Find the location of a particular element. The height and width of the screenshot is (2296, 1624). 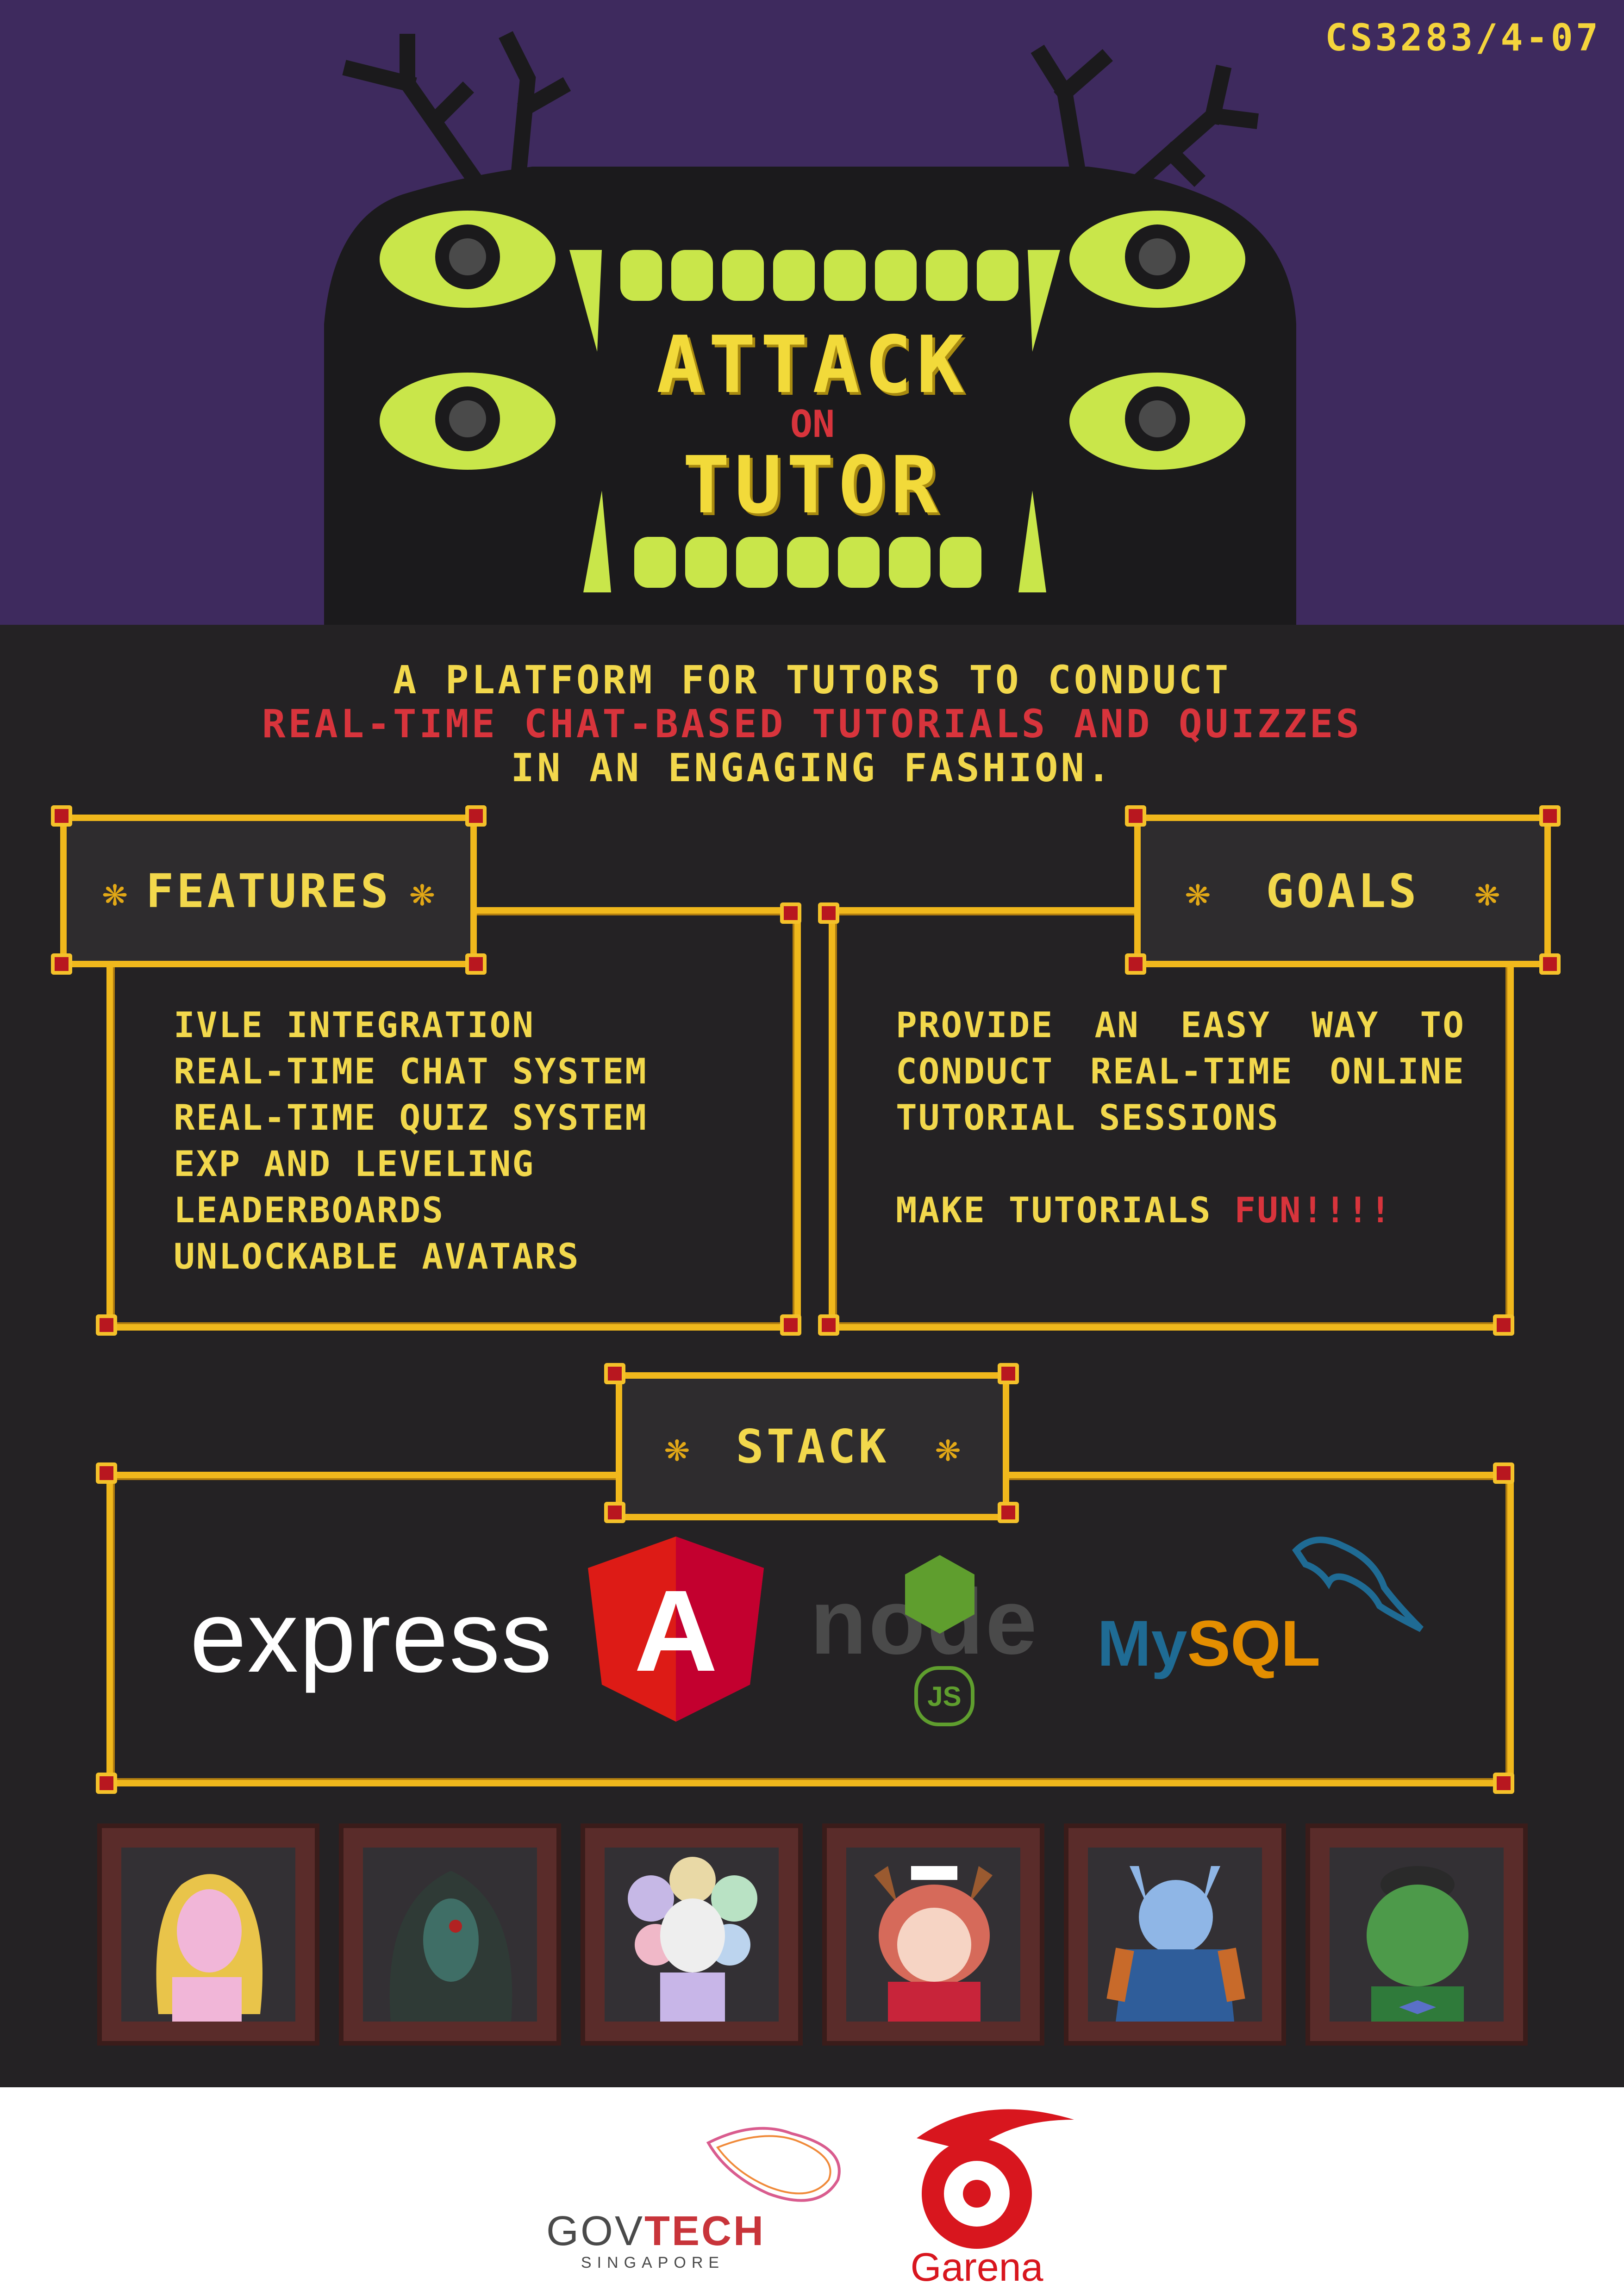

goal-line: TUTORIAL SESSIONS is located at coordinates (1088, 1117).